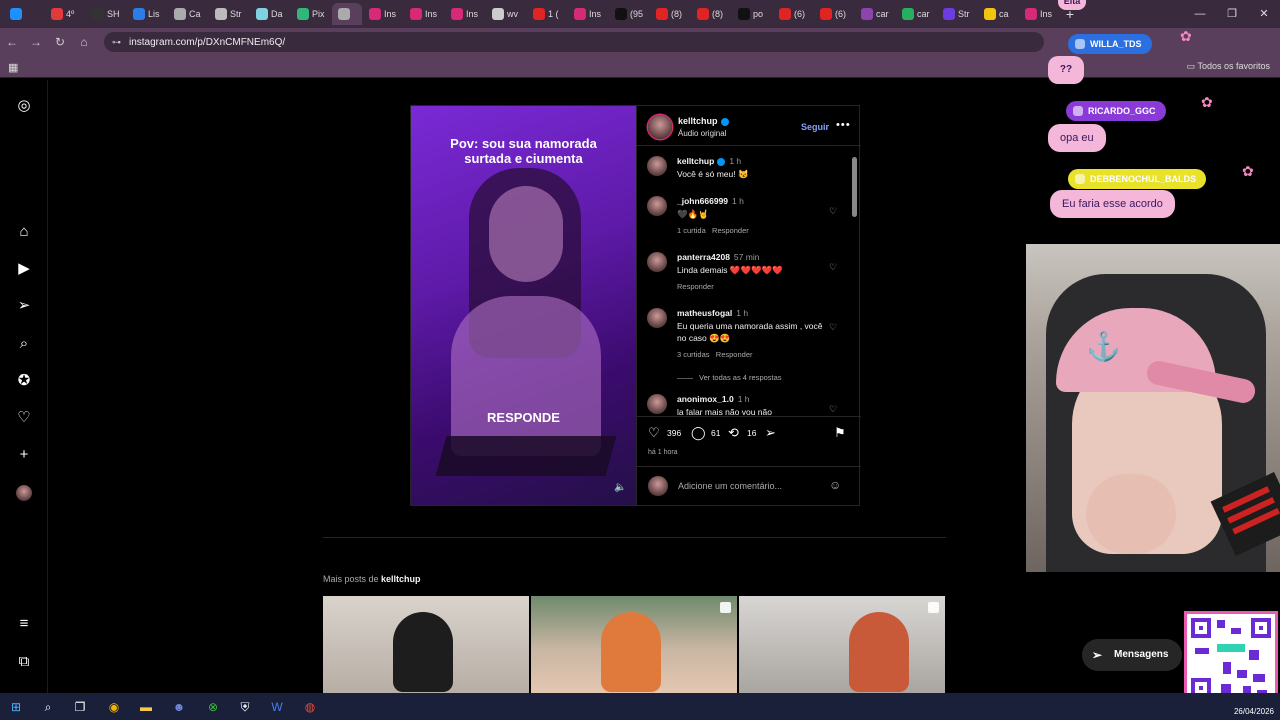  Describe the element at coordinates (24, 106) in the screenshot. I see `instagram-logo-icon: ◎` at that location.